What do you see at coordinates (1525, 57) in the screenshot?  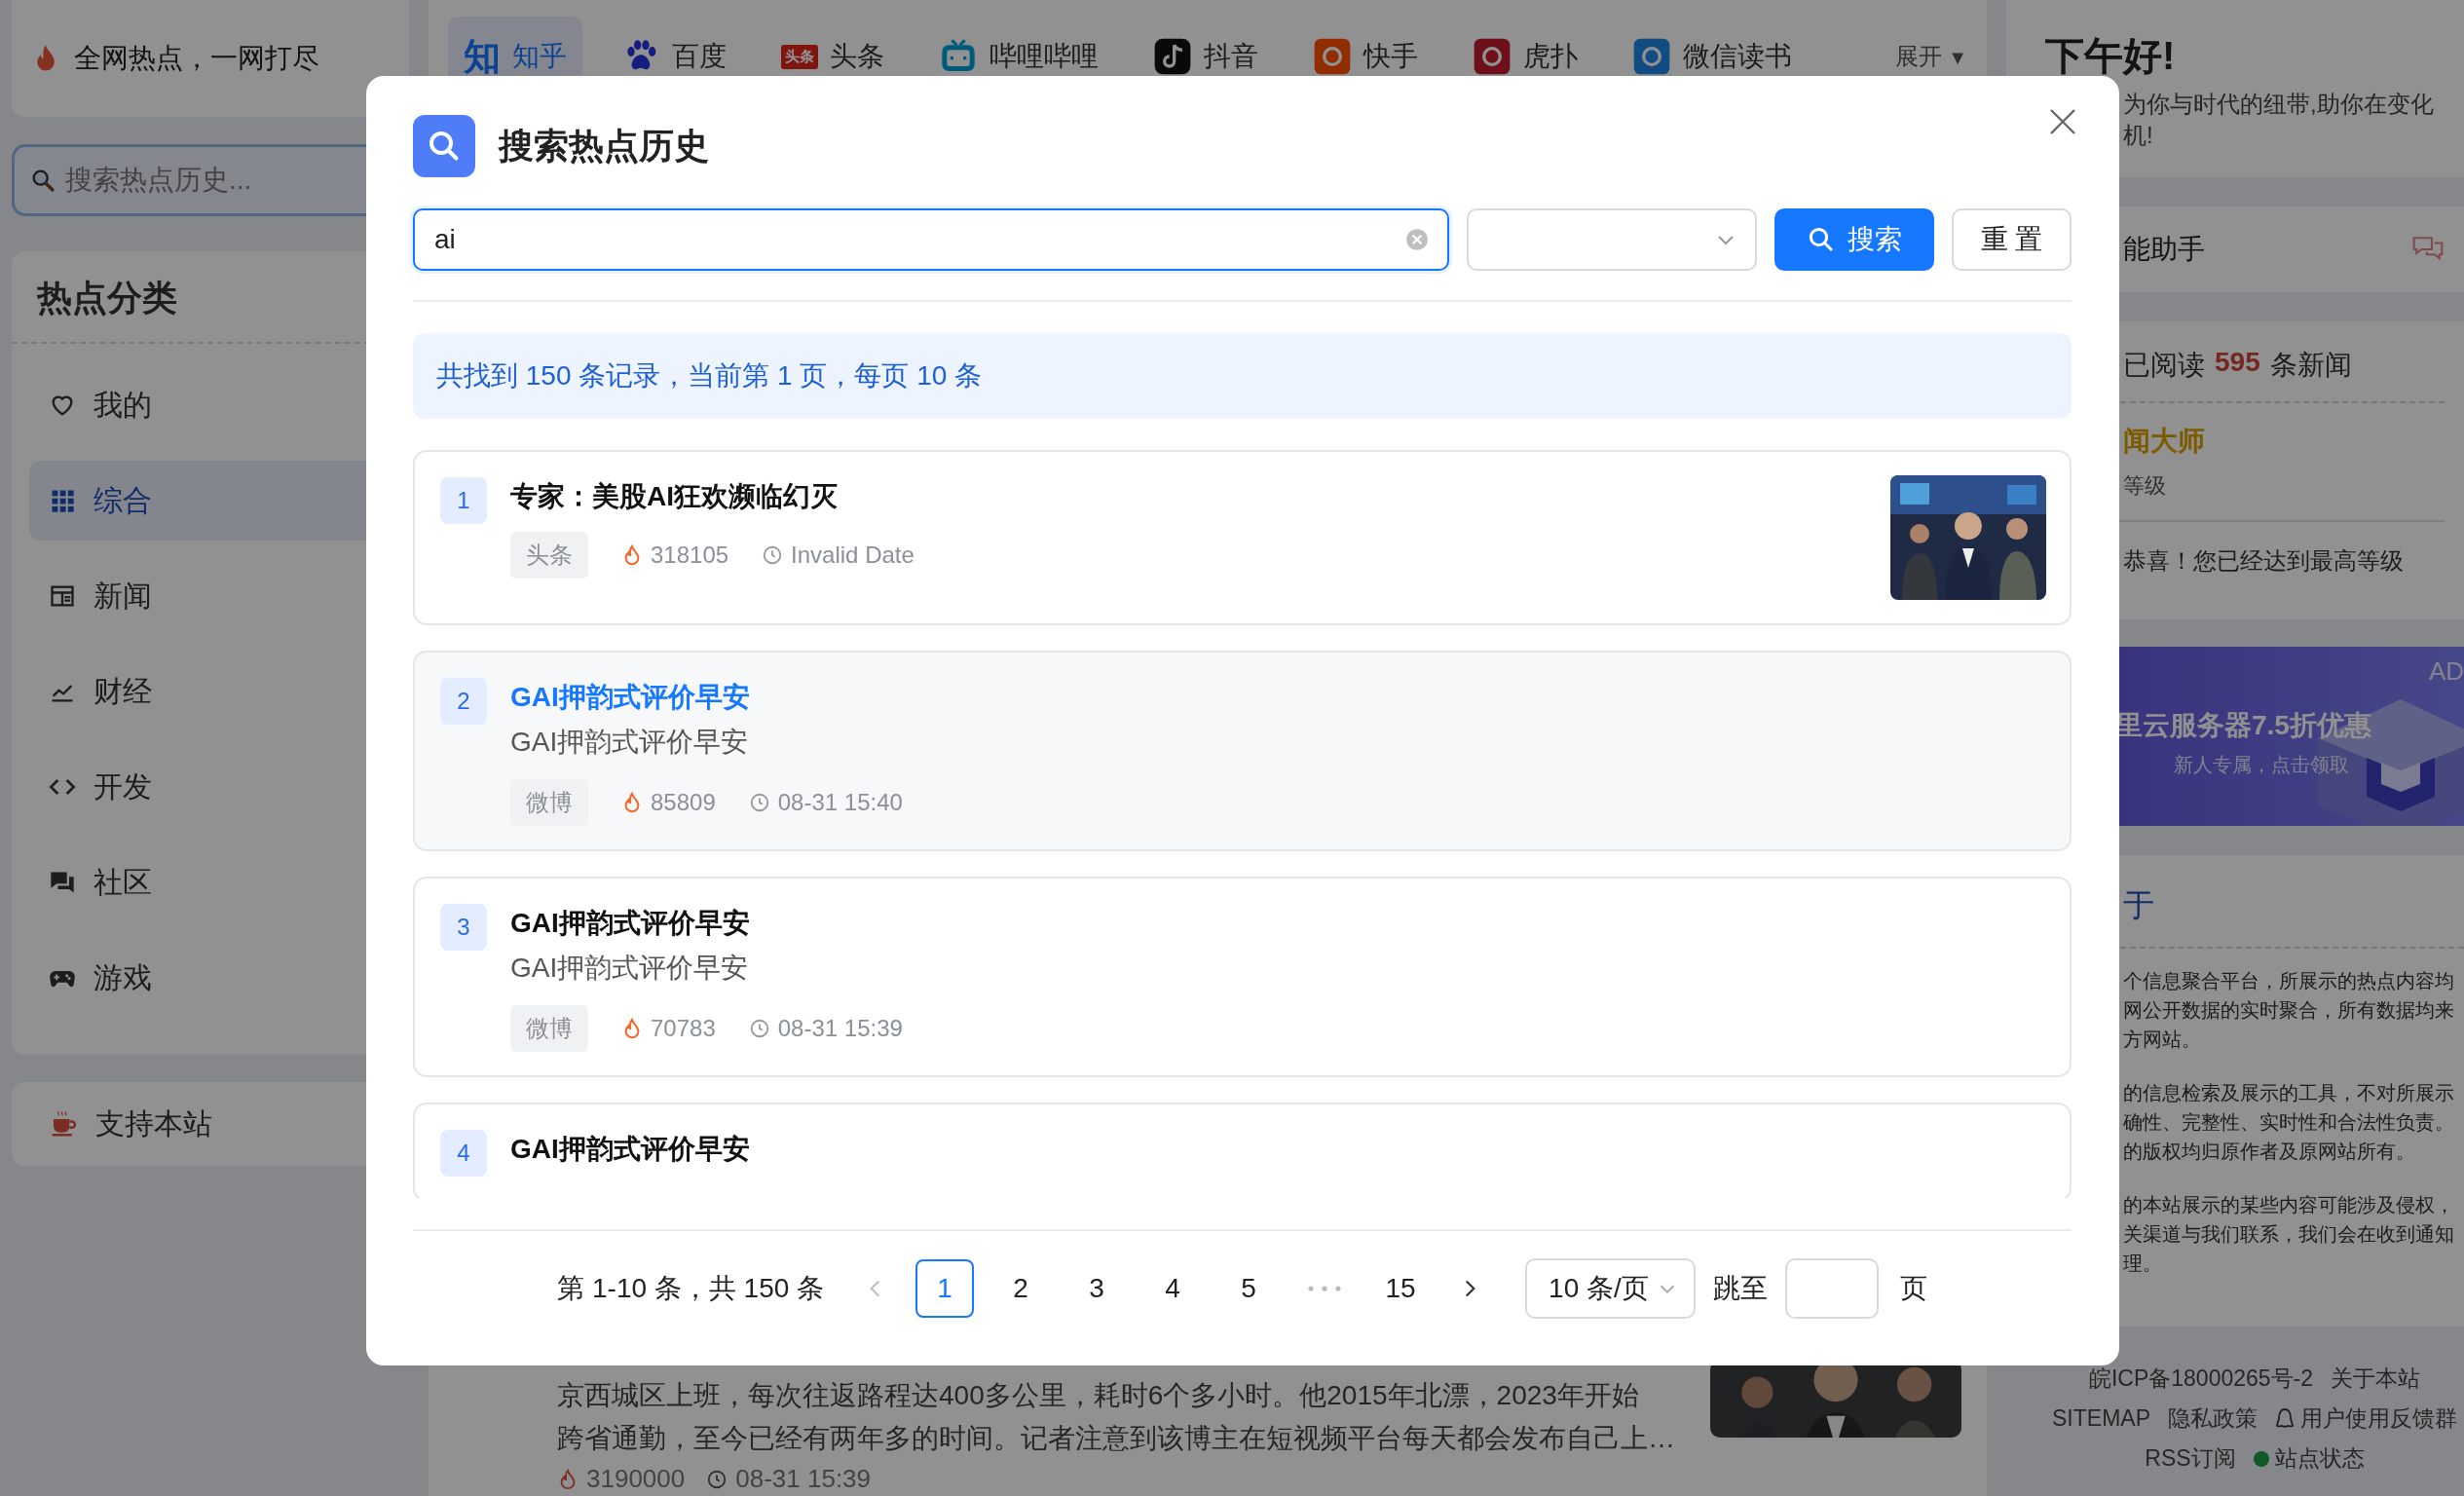 I see `source-tab: 虎扑` at bounding box center [1525, 57].